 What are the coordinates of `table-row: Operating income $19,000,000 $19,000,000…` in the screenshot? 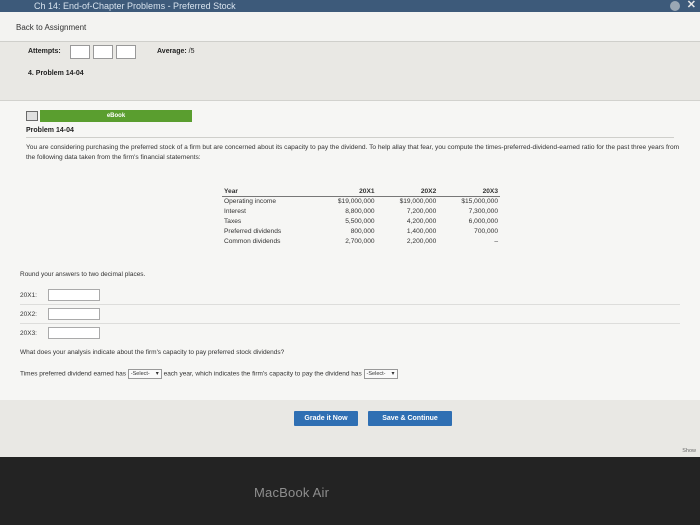 It's located at (361, 202).